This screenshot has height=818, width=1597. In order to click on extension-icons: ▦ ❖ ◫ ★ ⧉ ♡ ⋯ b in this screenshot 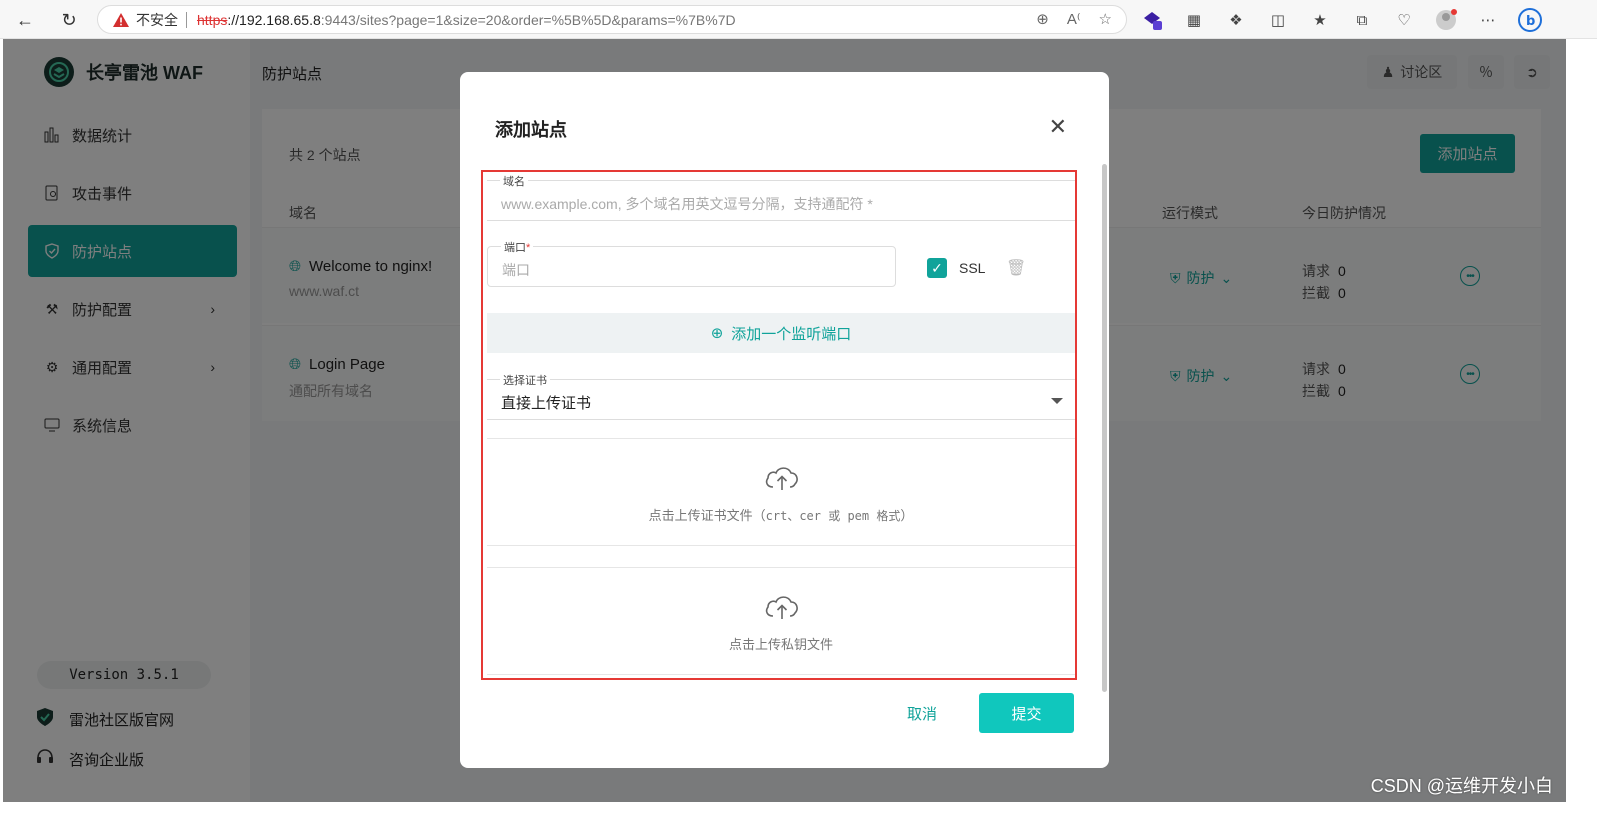, I will do `click(1341, 20)`.